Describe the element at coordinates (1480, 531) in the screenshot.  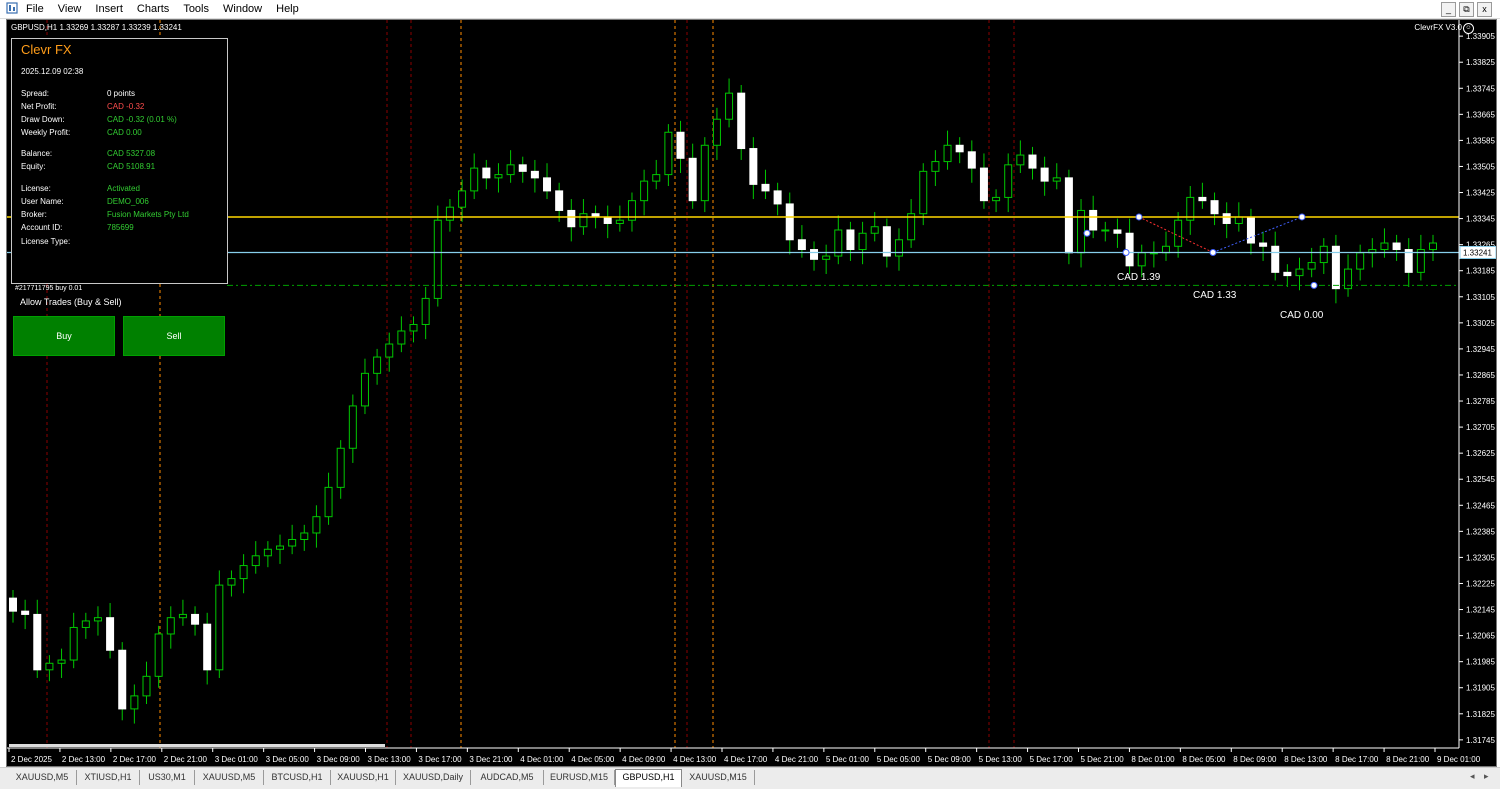
I see `price-tick-label: 1.32385` at that location.